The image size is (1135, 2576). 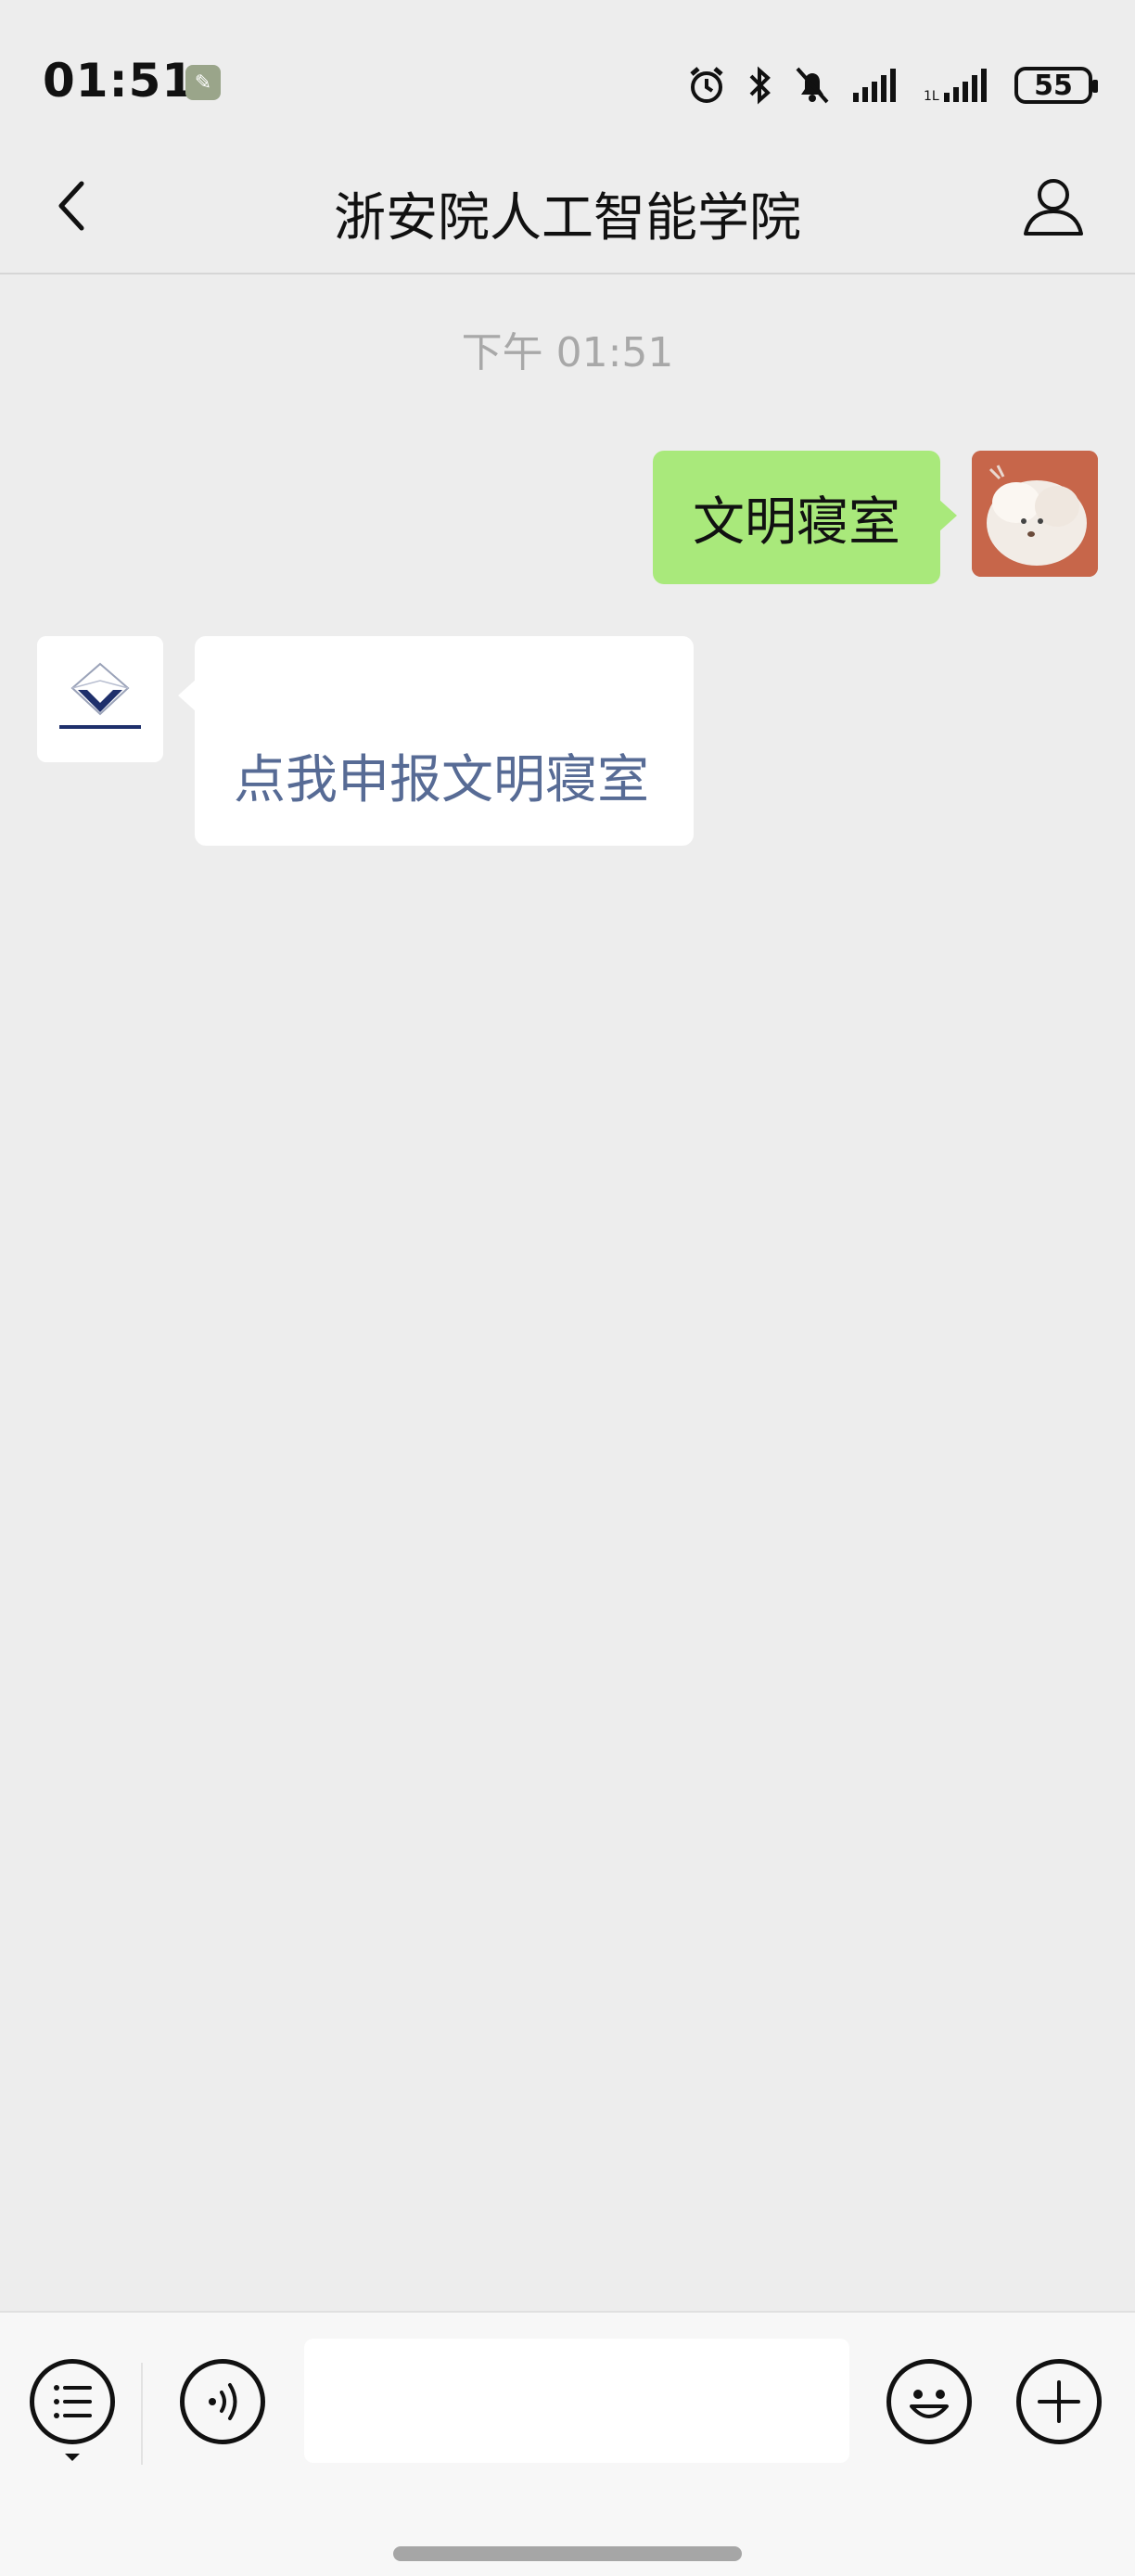 I want to click on more-functions-button, so click(x=1059, y=2401).